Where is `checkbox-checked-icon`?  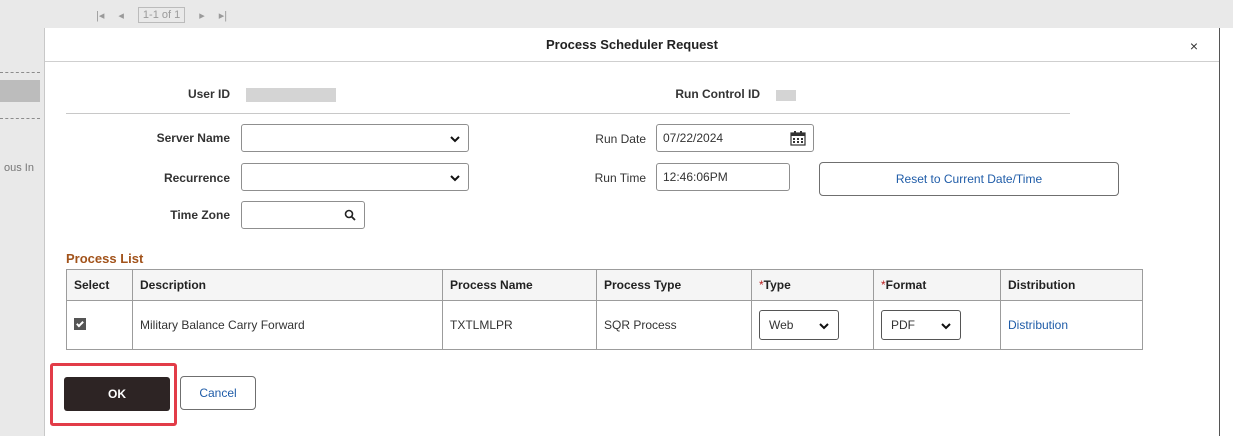 checkbox-checked-icon is located at coordinates (80, 323).